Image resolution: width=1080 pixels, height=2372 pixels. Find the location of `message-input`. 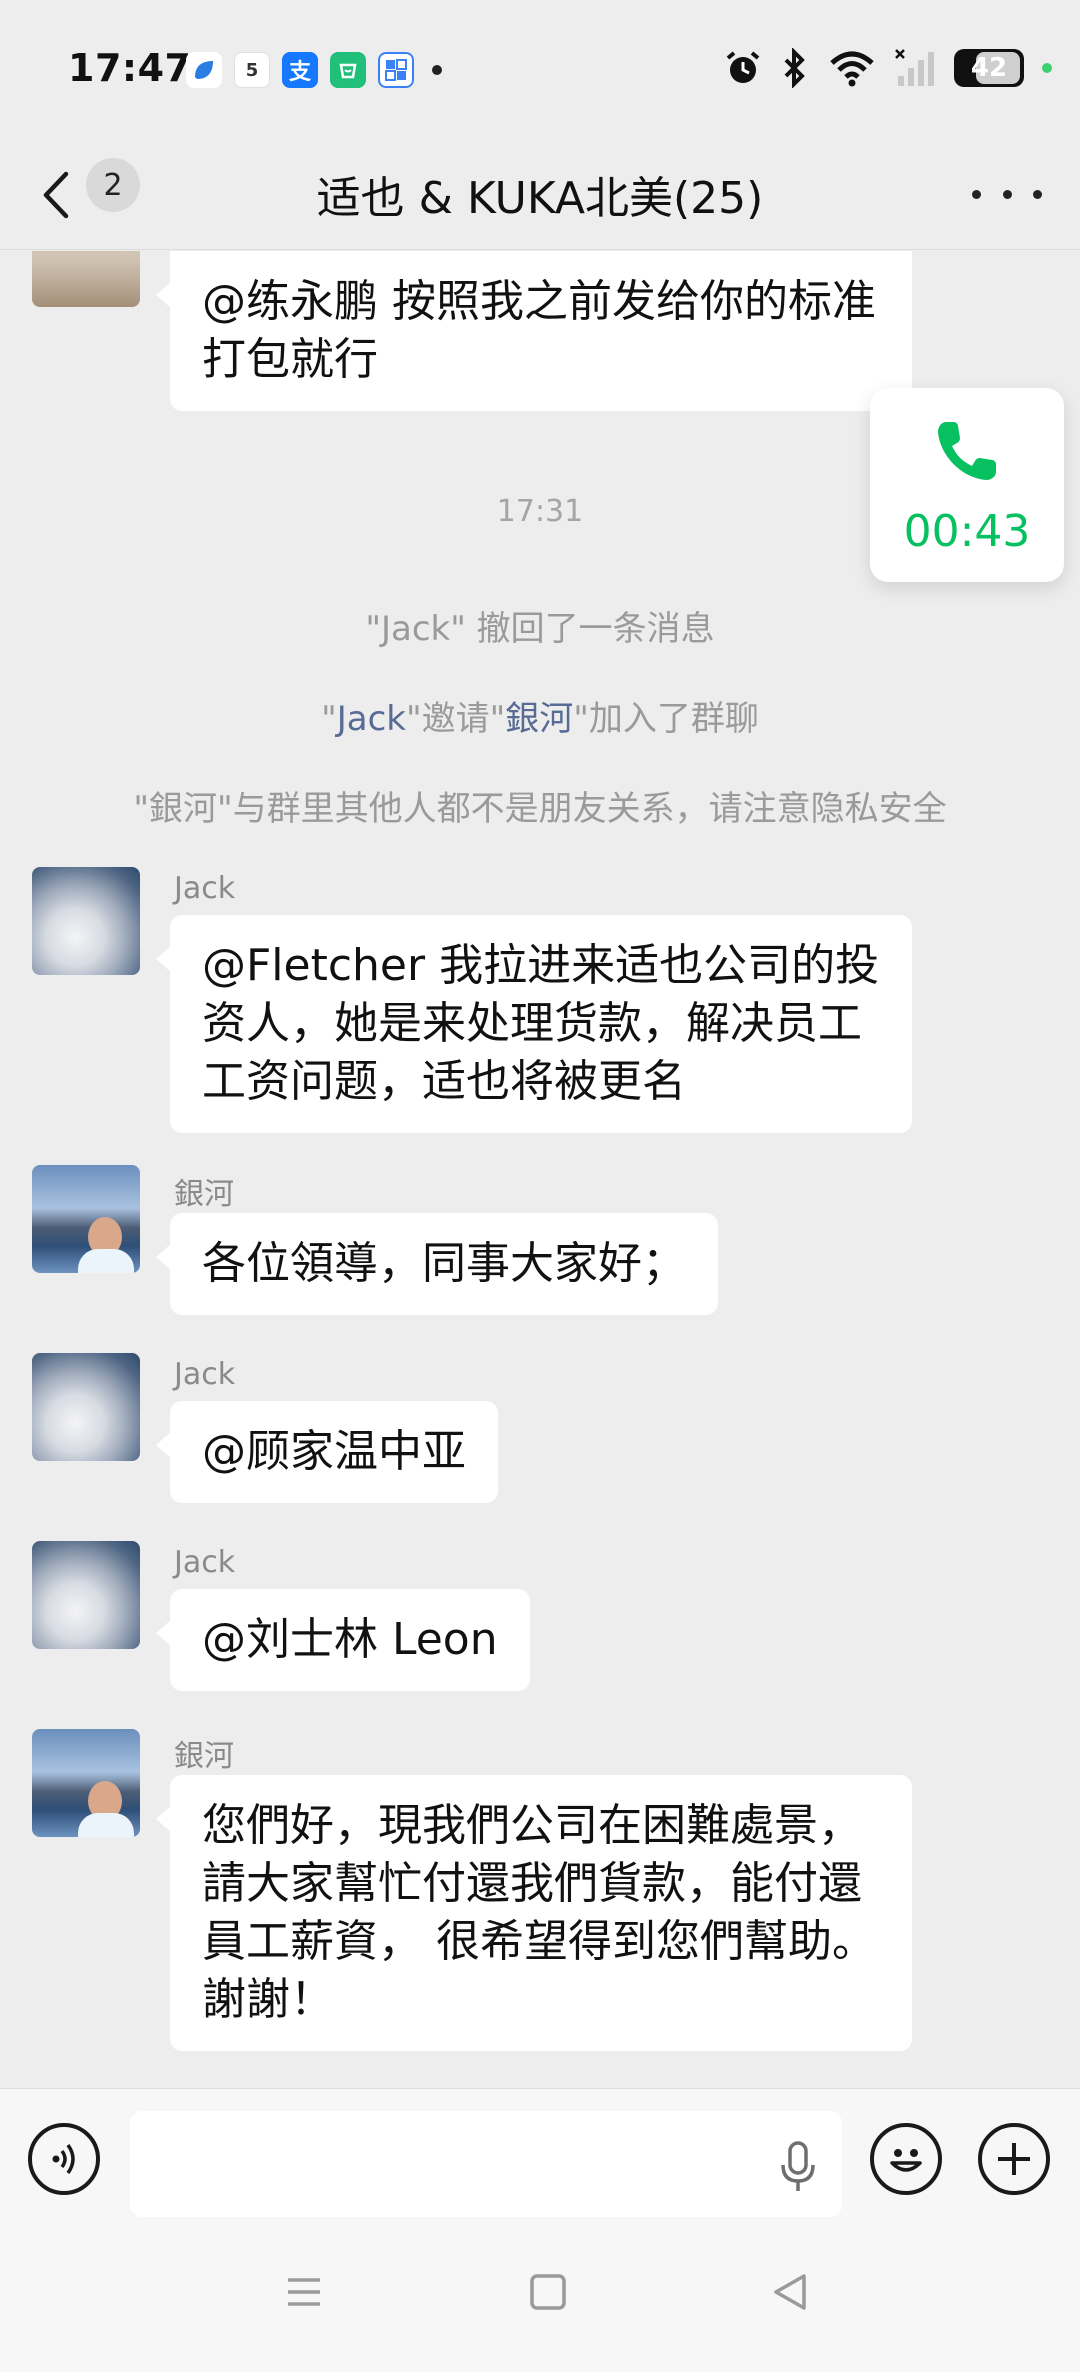

message-input is located at coordinates (486, 2164).